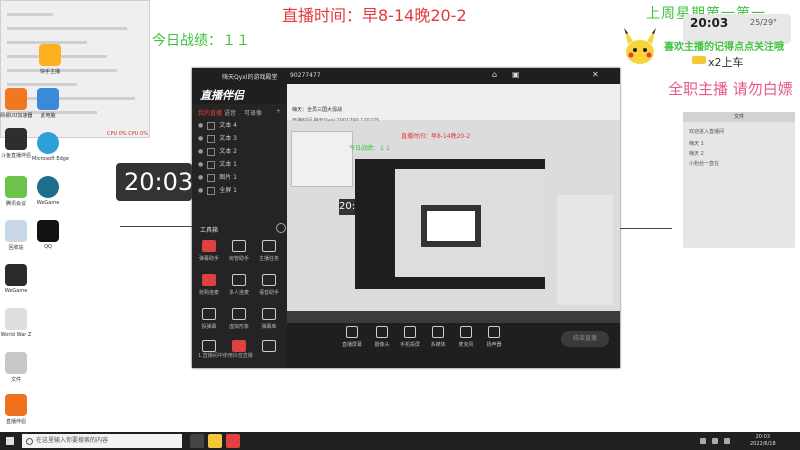 The image size is (800, 450). What do you see at coordinates (127, 134) in the screenshot?
I see `cpu-readout: CPU 0% CPU 0%` at bounding box center [127, 134].